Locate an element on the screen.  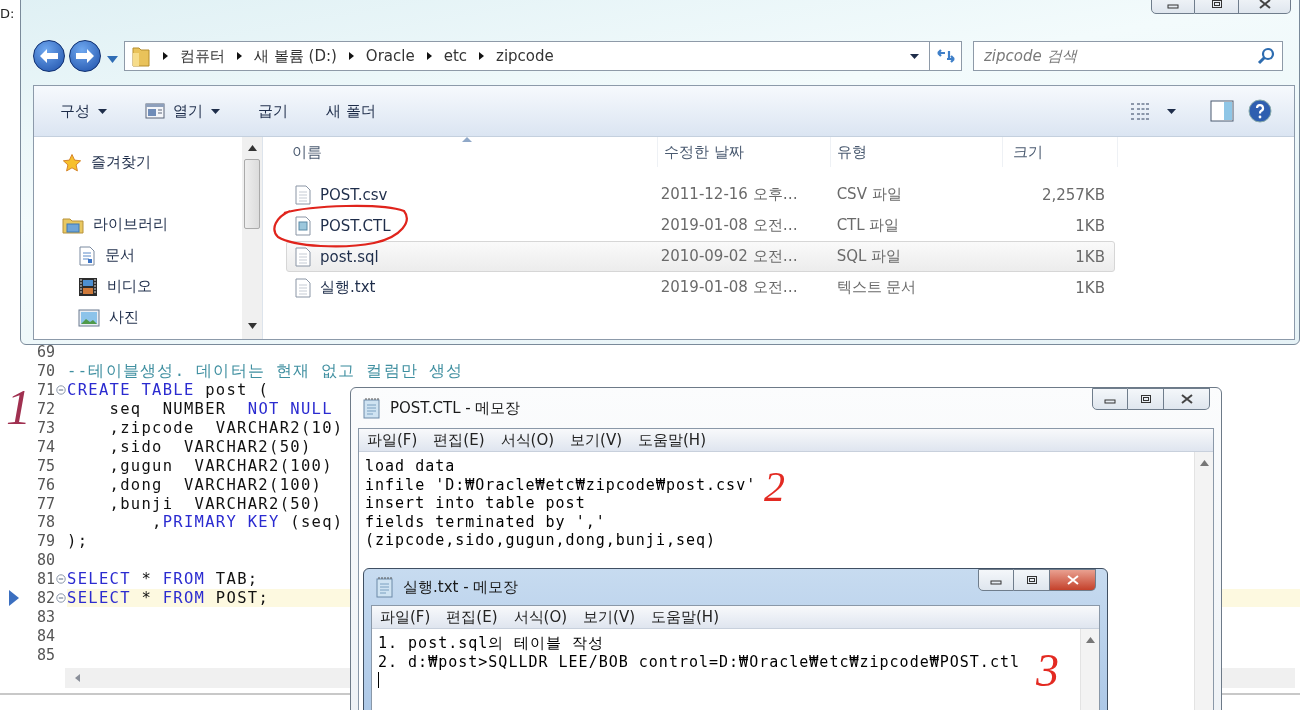
nav-item: 비디오 is located at coordinates (138, 286).